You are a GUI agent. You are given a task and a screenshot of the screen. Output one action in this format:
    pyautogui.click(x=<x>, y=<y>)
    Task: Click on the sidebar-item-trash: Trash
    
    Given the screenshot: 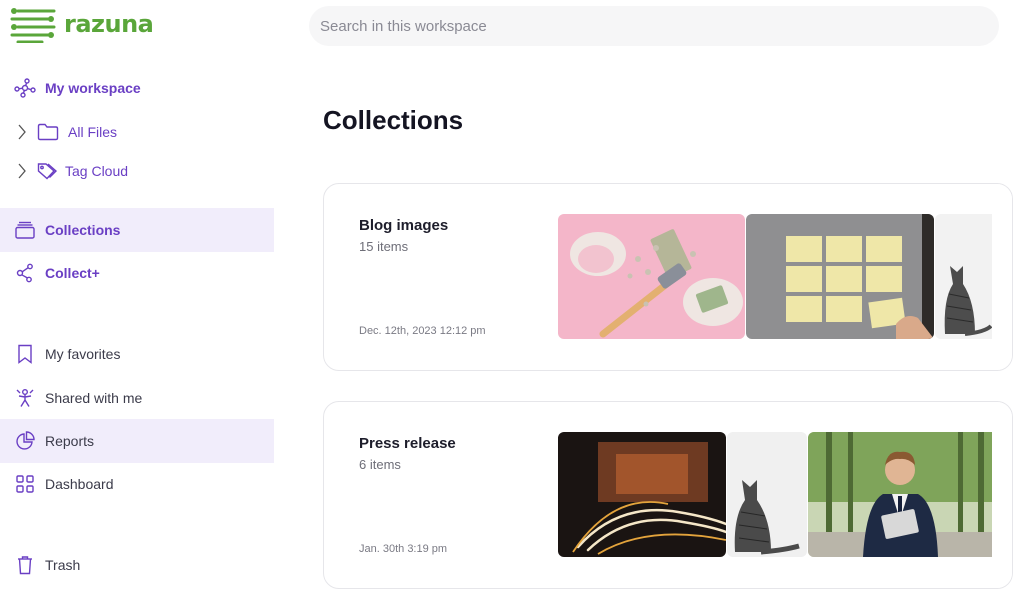 What is the action you would take?
    pyautogui.click(x=137, y=565)
    